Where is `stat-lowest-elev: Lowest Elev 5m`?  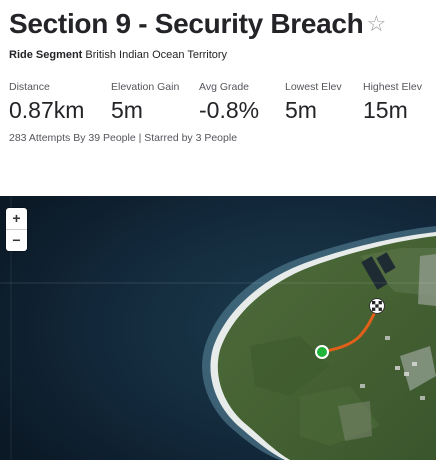
stat-lowest-elev: Lowest Elev 5m is located at coordinates (313, 102).